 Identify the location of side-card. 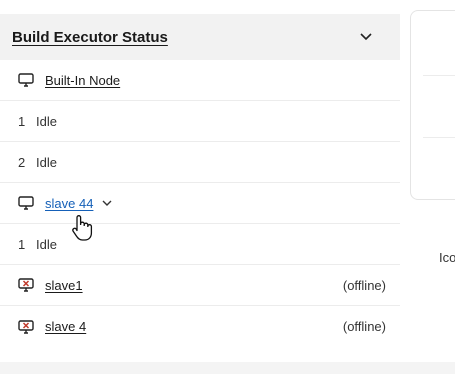
(432, 105).